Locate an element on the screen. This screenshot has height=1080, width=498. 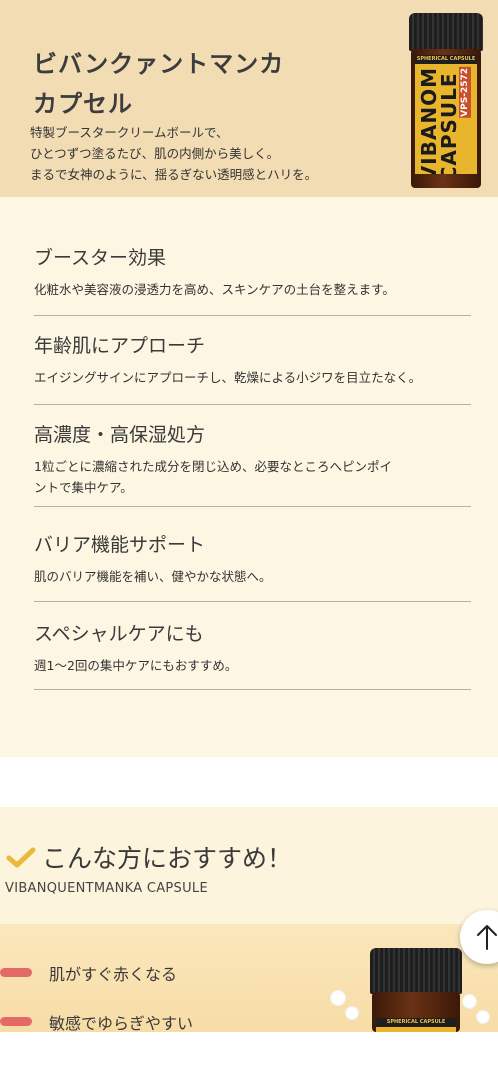
feature-title: 高濃度・高保湿処方 is located at coordinates (120, 435).